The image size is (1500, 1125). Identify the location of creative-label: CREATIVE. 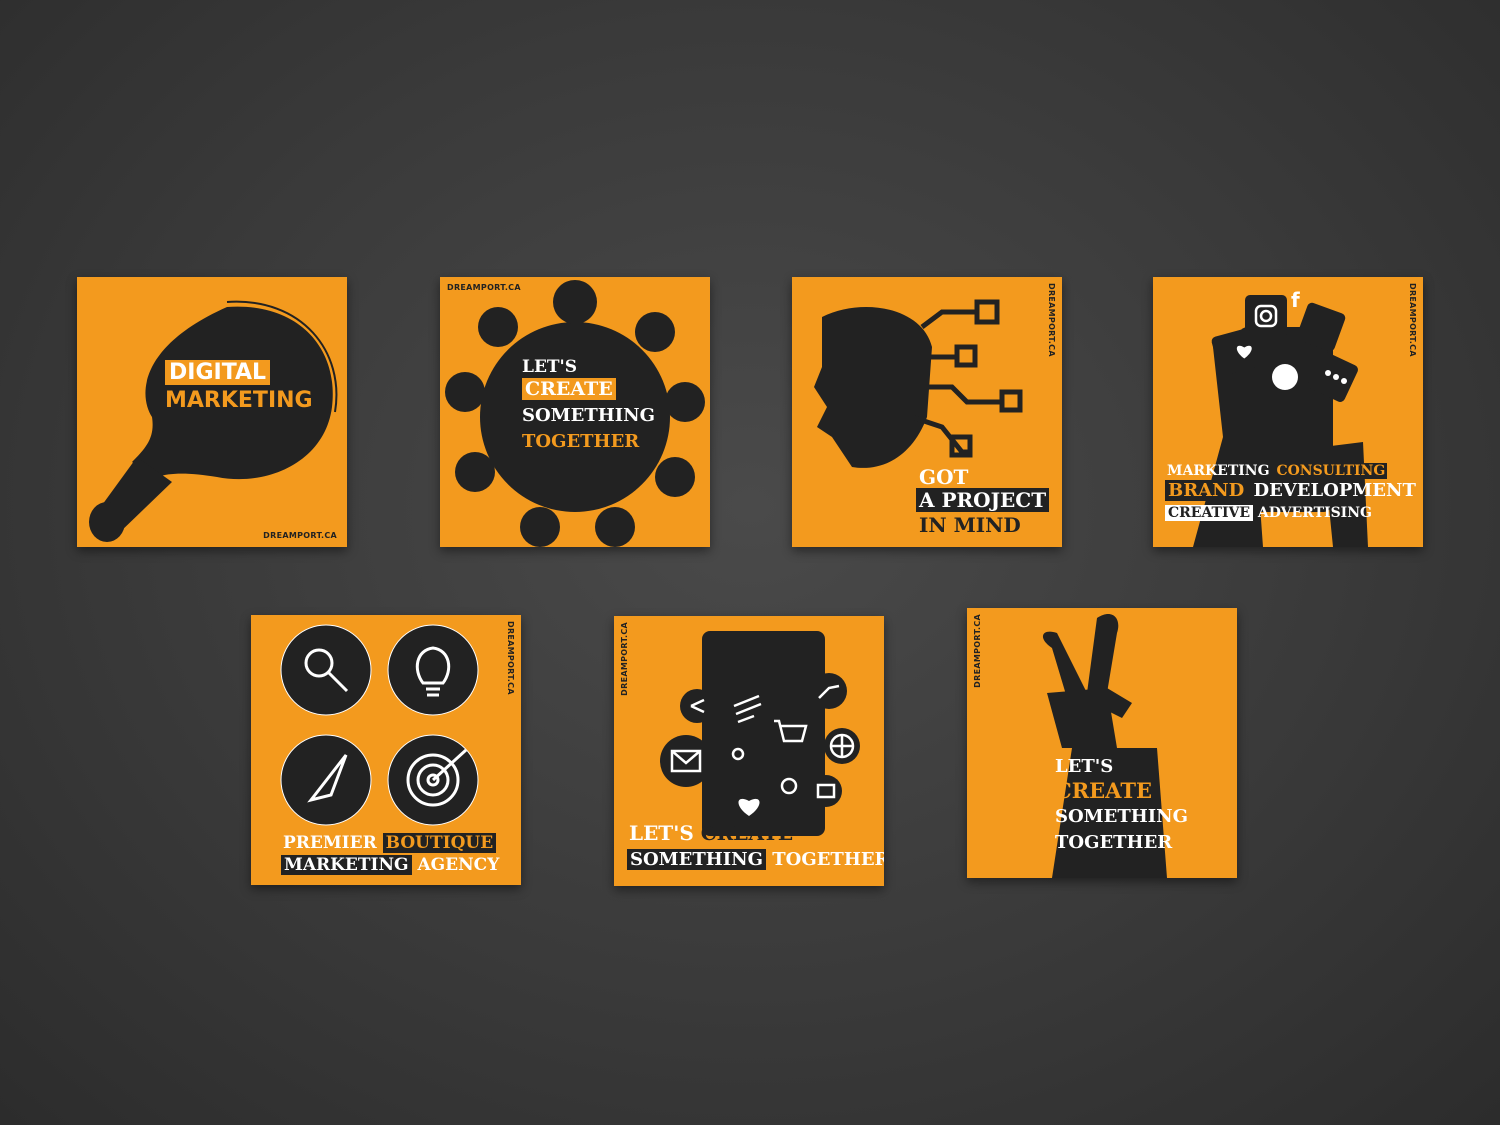
(1209, 513).